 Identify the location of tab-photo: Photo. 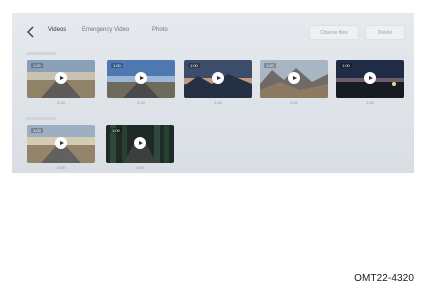
(160, 30).